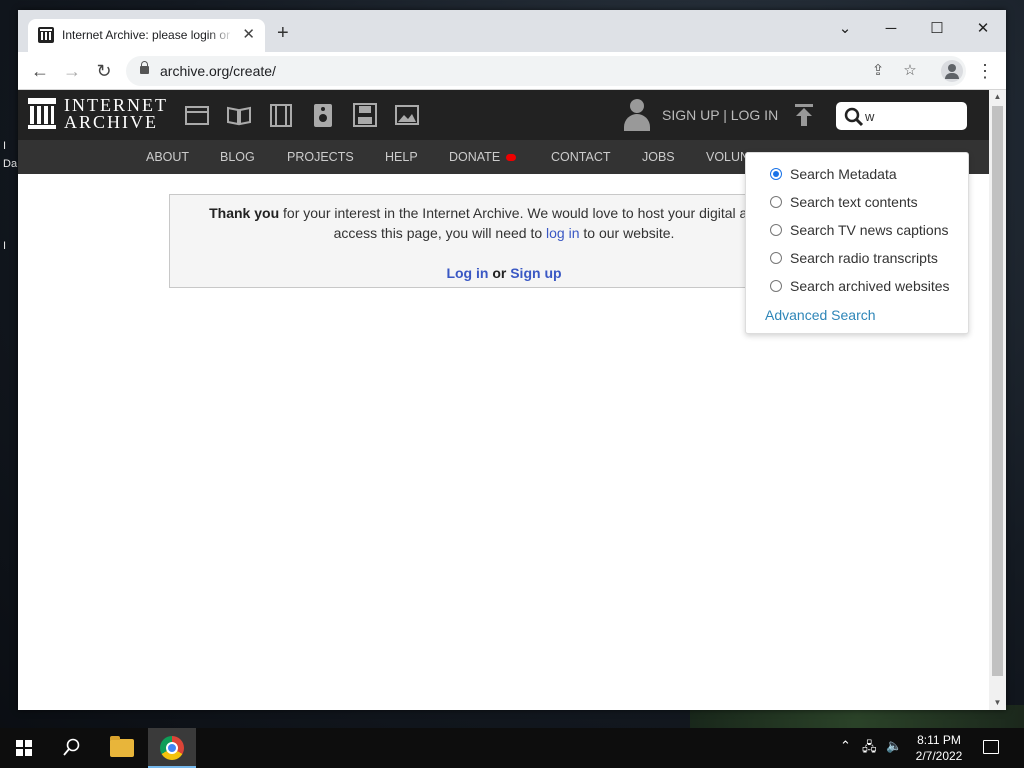 This screenshot has height=768, width=1024. What do you see at coordinates (323, 115) in the screenshot?
I see `audio-icon` at bounding box center [323, 115].